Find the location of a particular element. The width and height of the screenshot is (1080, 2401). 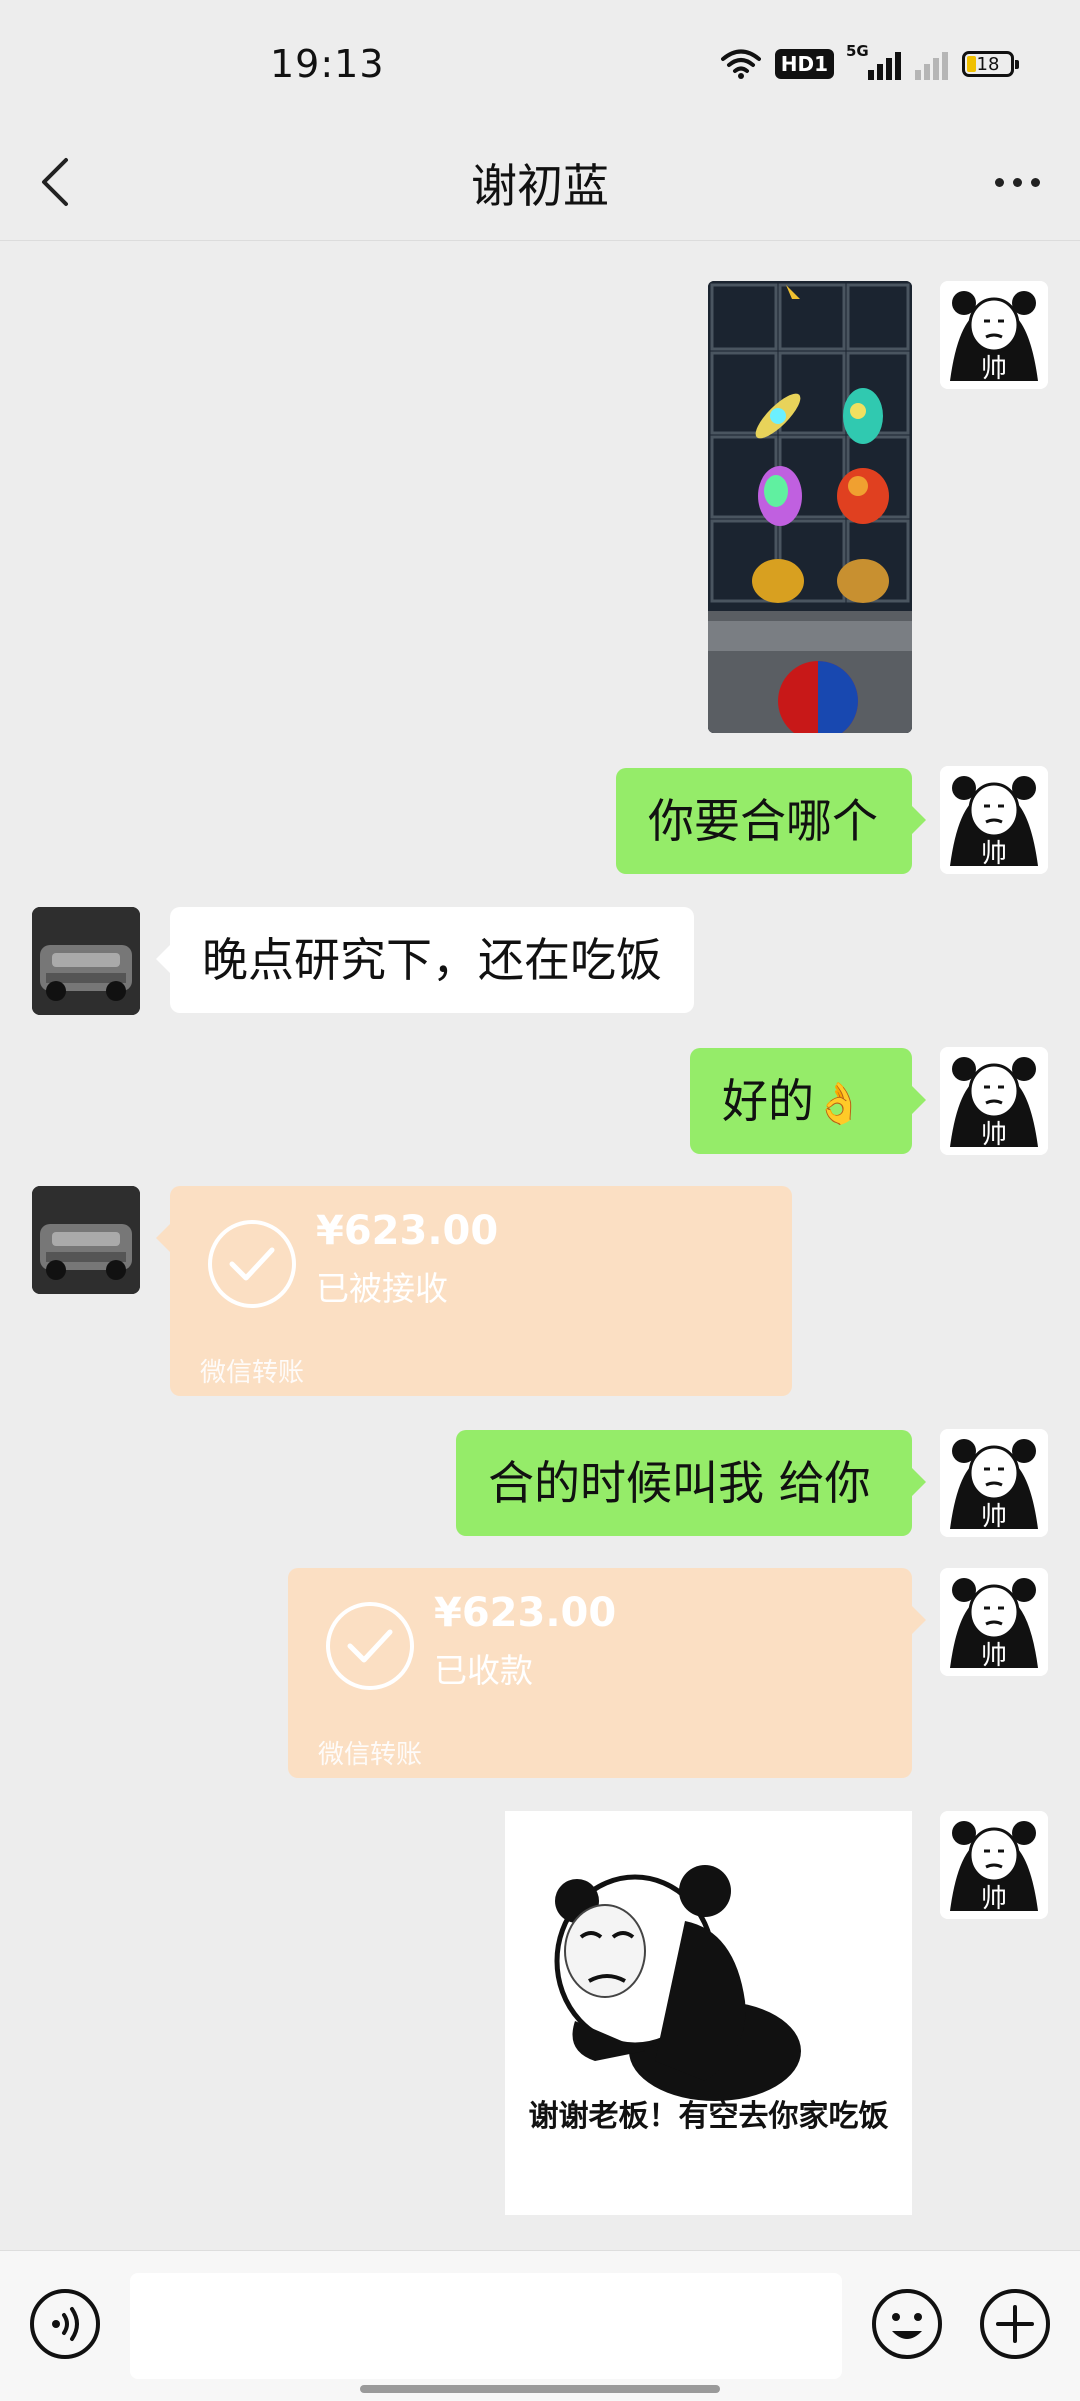

message-bubble-sent: 好的👌 is located at coordinates (808, 1101).